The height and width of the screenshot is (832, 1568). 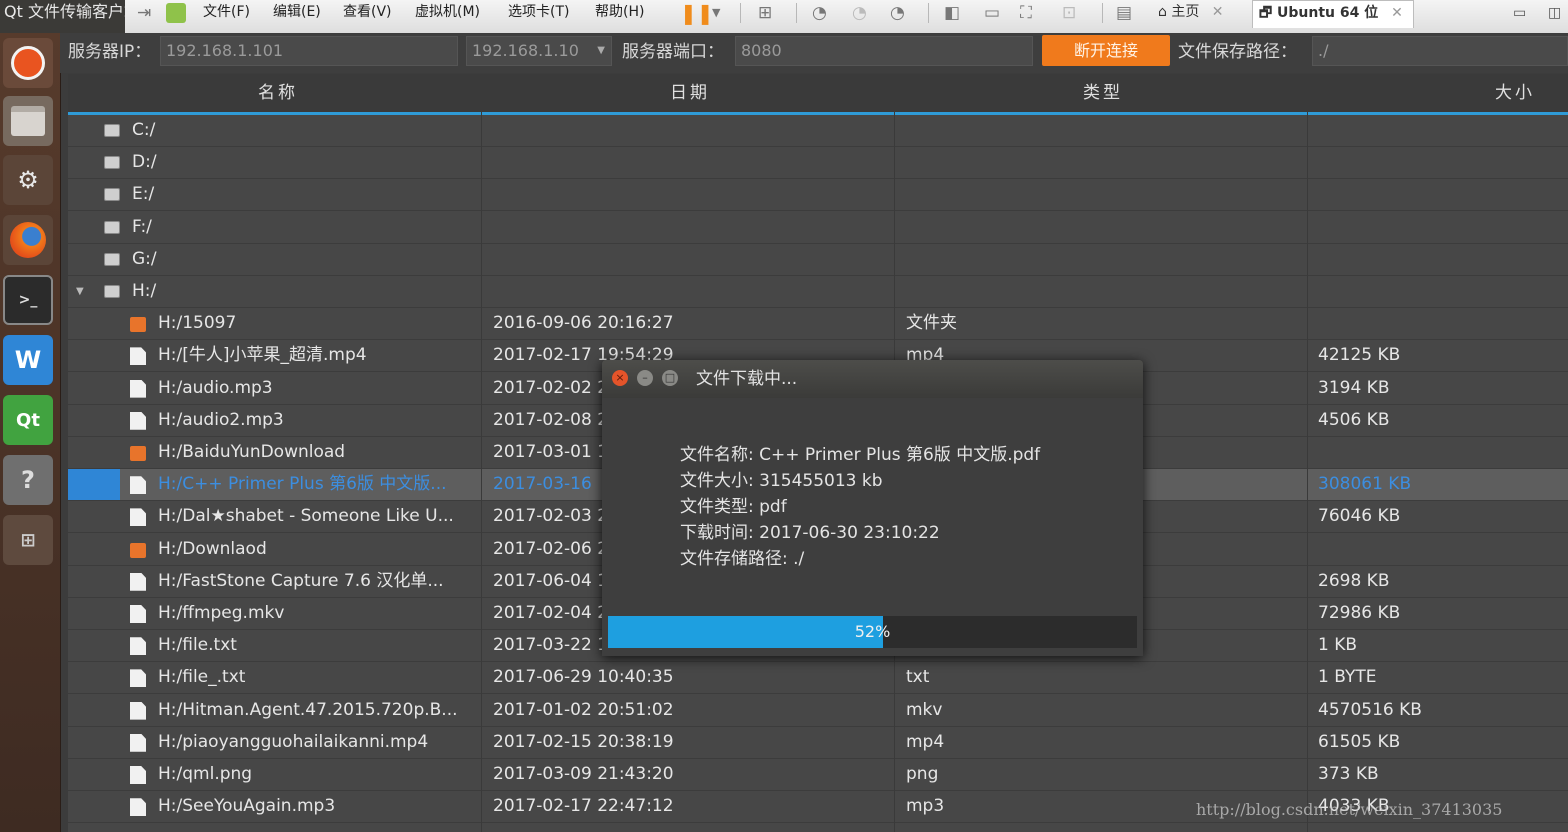 What do you see at coordinates (619, 13) in the screenshot?
I see `menu-help: 帮助(H)` at bounding box center [619, 13].